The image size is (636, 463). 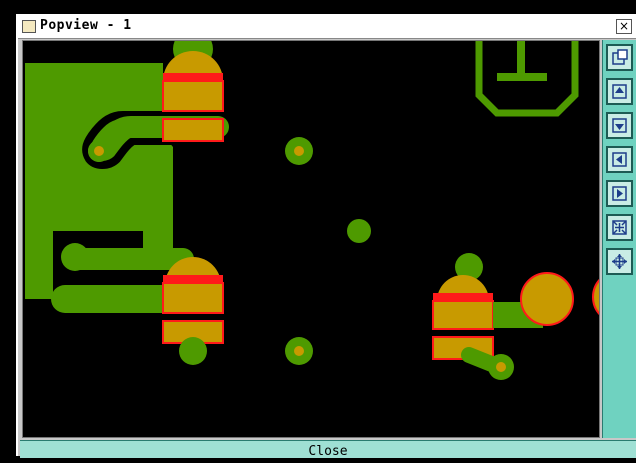 I want to click on pad-right-stripe, so click(x=463, y=297).